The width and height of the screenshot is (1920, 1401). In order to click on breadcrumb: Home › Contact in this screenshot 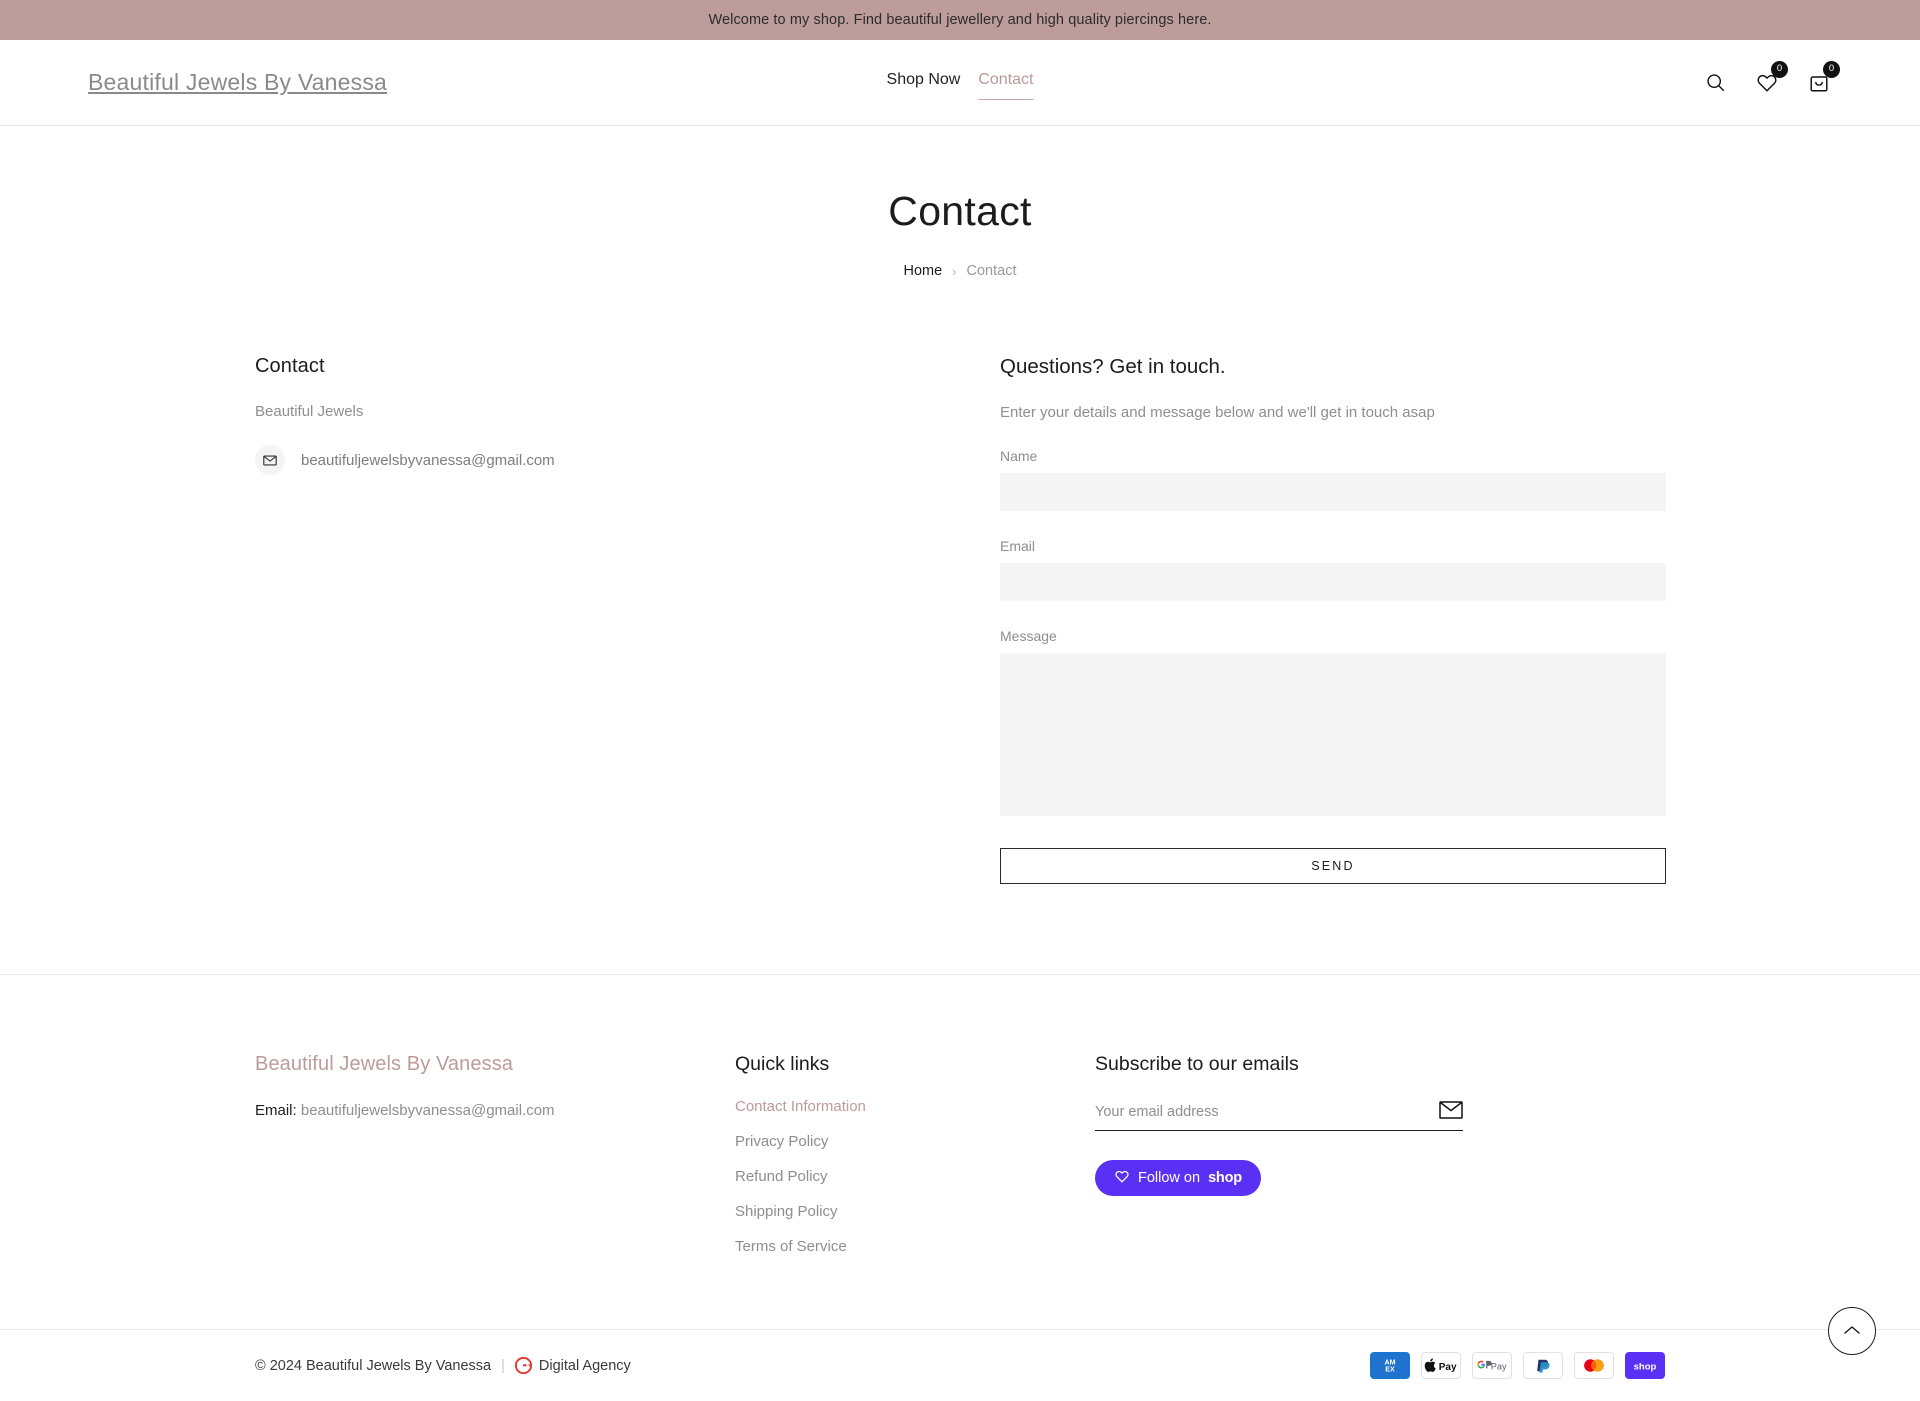, I will do `click(960, 271)`.